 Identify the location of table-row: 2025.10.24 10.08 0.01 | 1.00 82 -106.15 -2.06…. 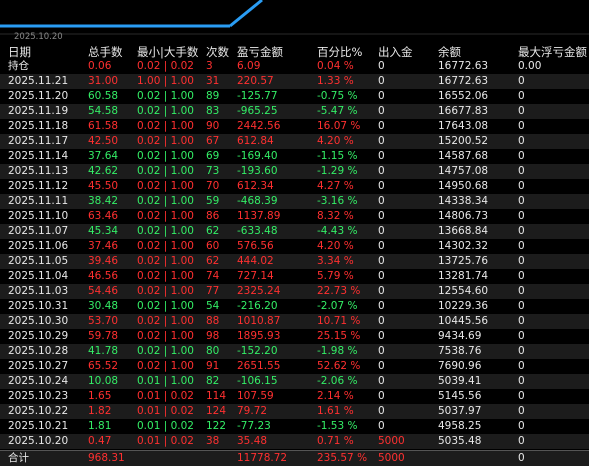
(294, 381).